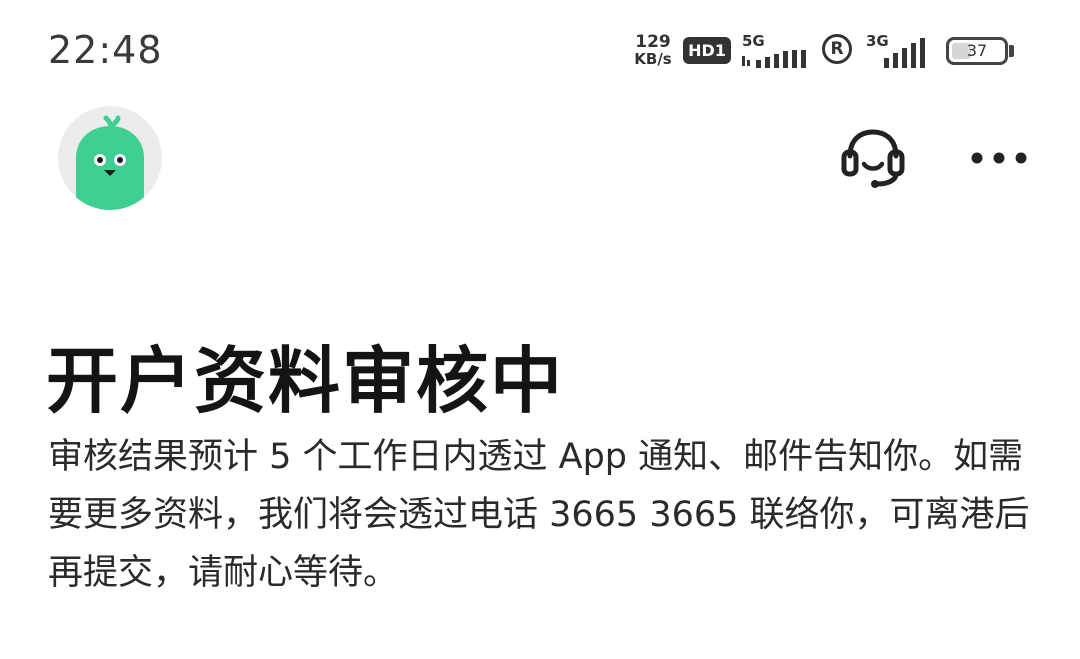 Image resolution: width=1080 pixels, height=659 pixels. Describe the element at coordinates (110, 162) in the screenshot. I see `green-mascot-icon` at that location.